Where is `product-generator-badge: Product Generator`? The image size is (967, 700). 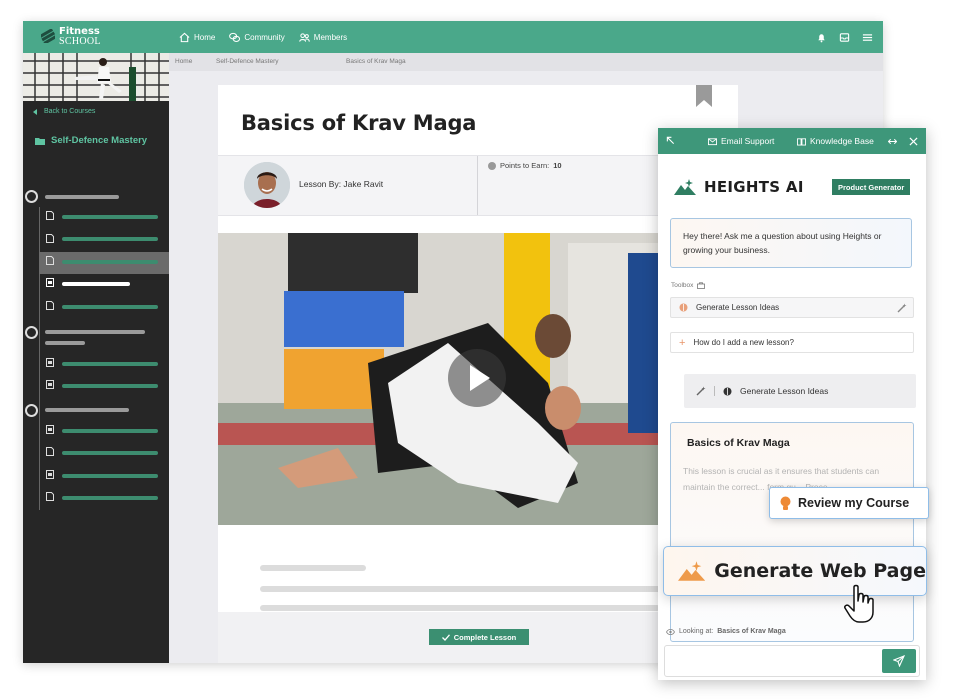 product-generator-badge: Product Generator is located at coordinates (871, 187).